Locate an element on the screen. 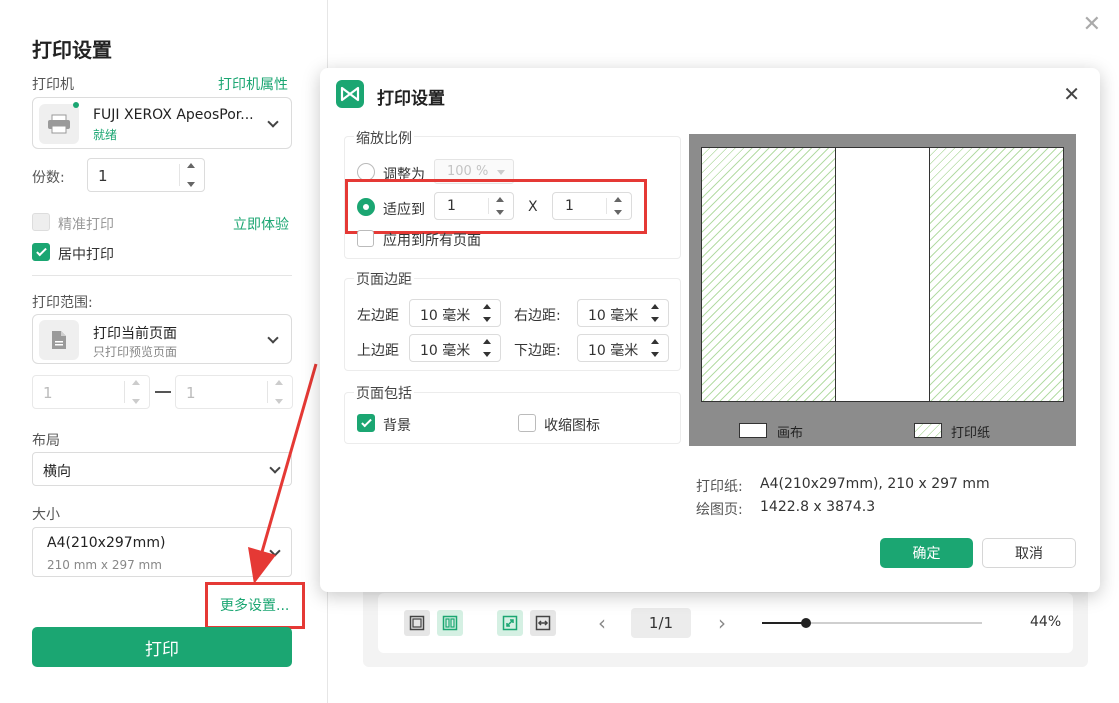 This screenshot has height=703, width=1119. printer-properties-link: 打印机属性 is located at coordinates (253, 84).